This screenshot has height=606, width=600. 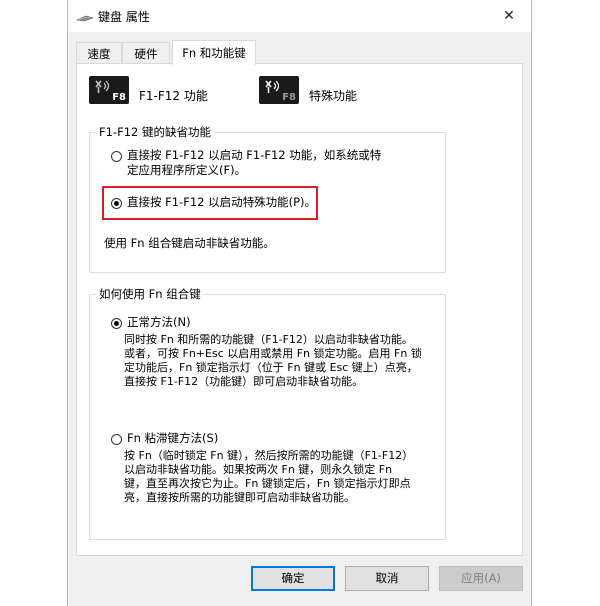 What do you see at coordinates (173, 96) in the screenshot?
I see `f1-f12-function-label: F1-F12 功能` at bounding box center [173, 96].